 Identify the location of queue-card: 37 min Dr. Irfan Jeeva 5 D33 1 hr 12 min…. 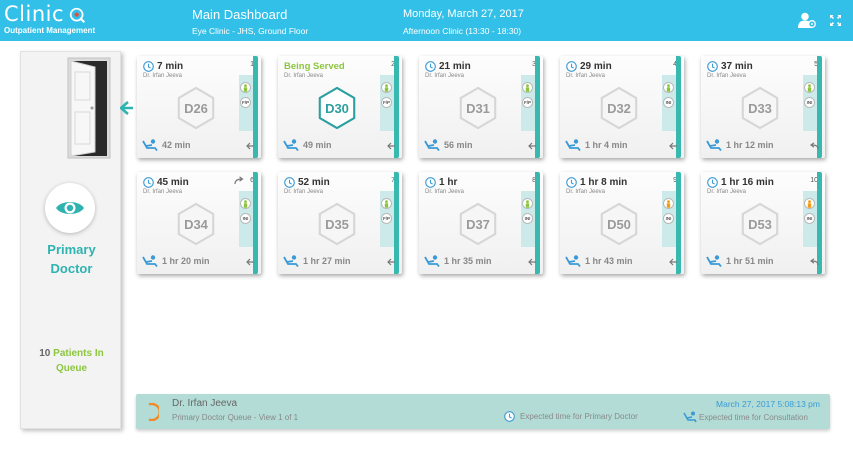
(763, 107).